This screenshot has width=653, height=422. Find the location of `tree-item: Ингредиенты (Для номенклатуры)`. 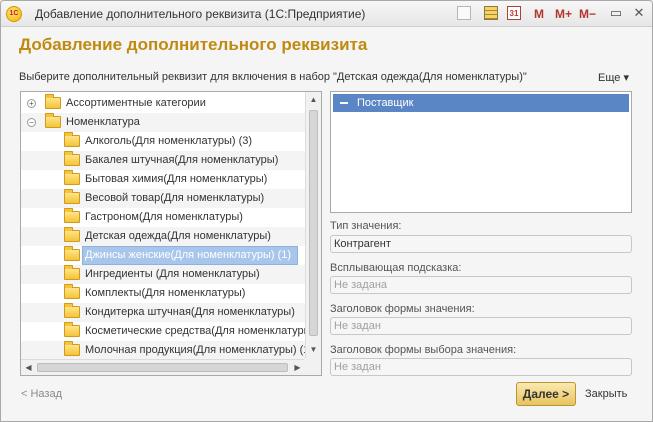

tree-item: Ингредиенты (Для номенклатуры) is located at coordinates (163, 274).